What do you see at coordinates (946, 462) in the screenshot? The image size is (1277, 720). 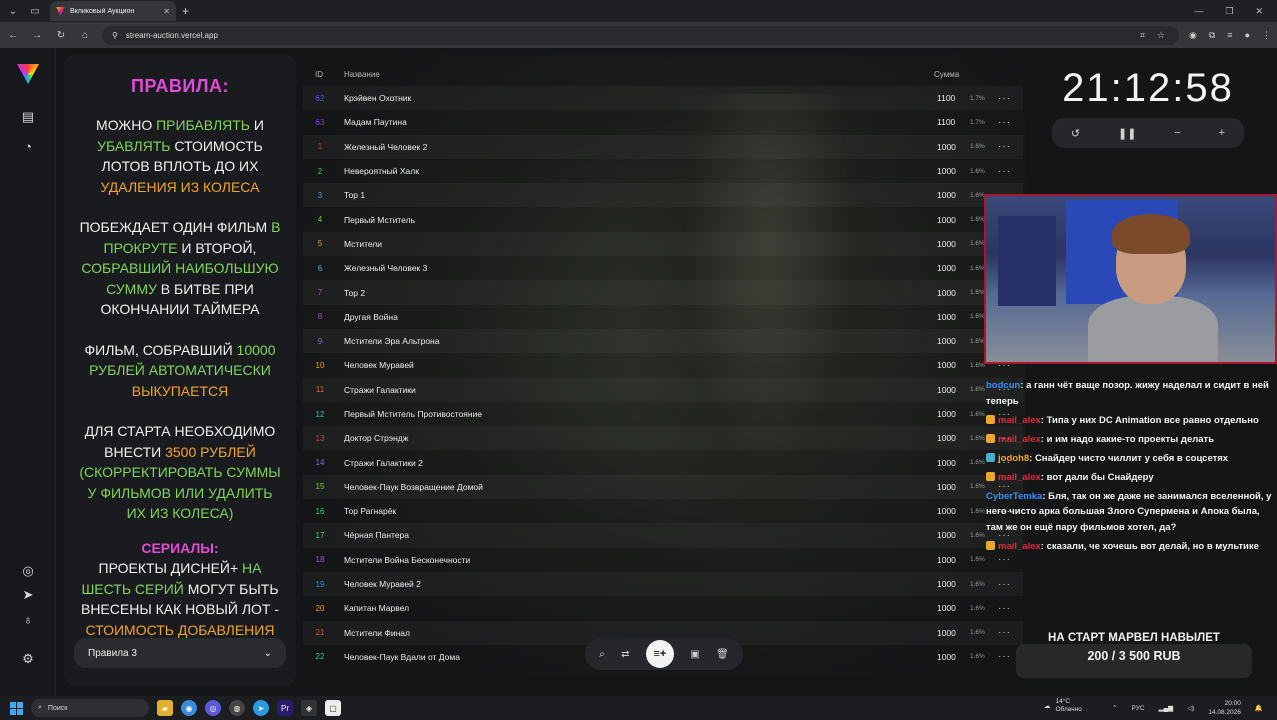 I see `lot-sum: 1000` at bounding box center [946, 462].